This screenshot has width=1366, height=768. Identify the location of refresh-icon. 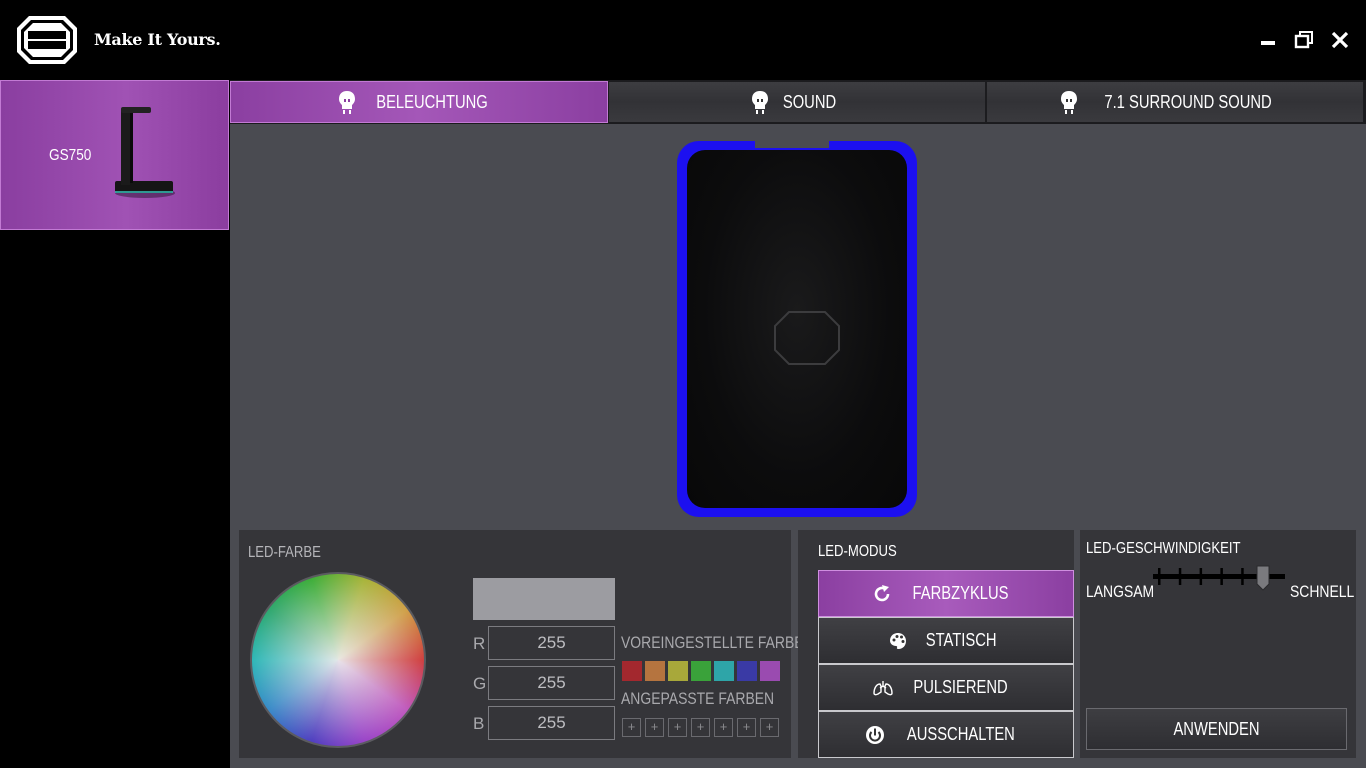
(882, 592).